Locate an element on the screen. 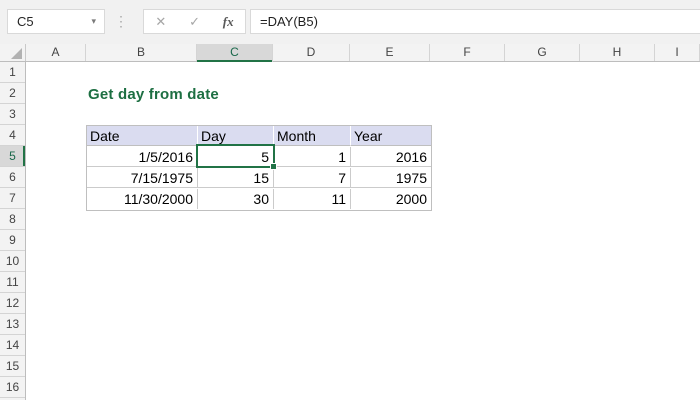 The image size is (700, 400). sheet-title: Get day from date is located at coordinates (153, 94).